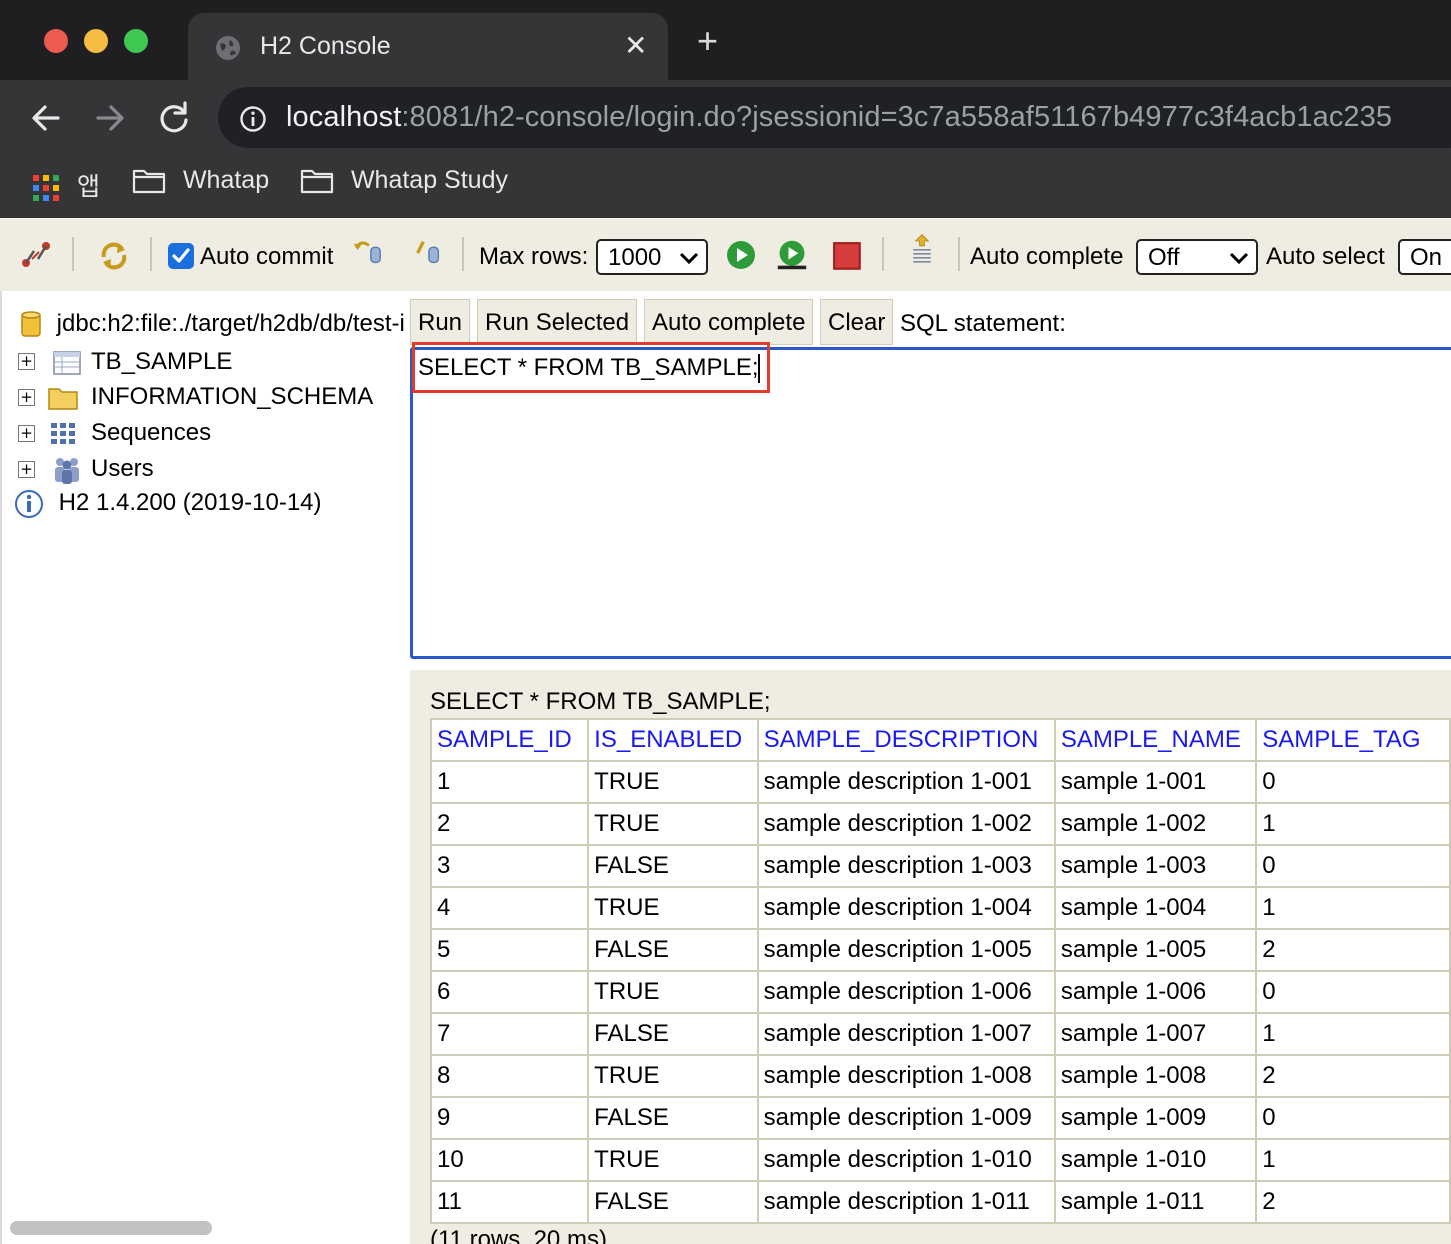 Image resolution: width=1451 pixels, height=1244 pixels. What do you see at coordinates (1155, 740) in the screenshot?
I see `column-header: SAMPLE_NAME` at bounding box center [1155, 740].